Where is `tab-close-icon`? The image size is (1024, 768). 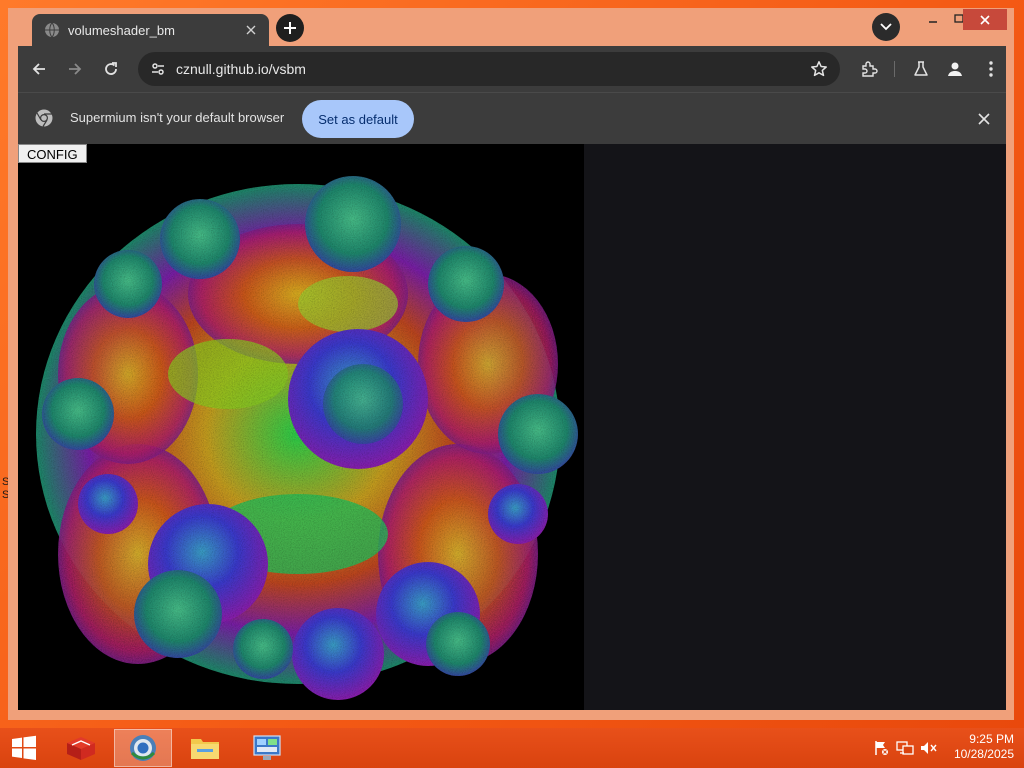 tab-close-icon is located at coordinates (251, 30).